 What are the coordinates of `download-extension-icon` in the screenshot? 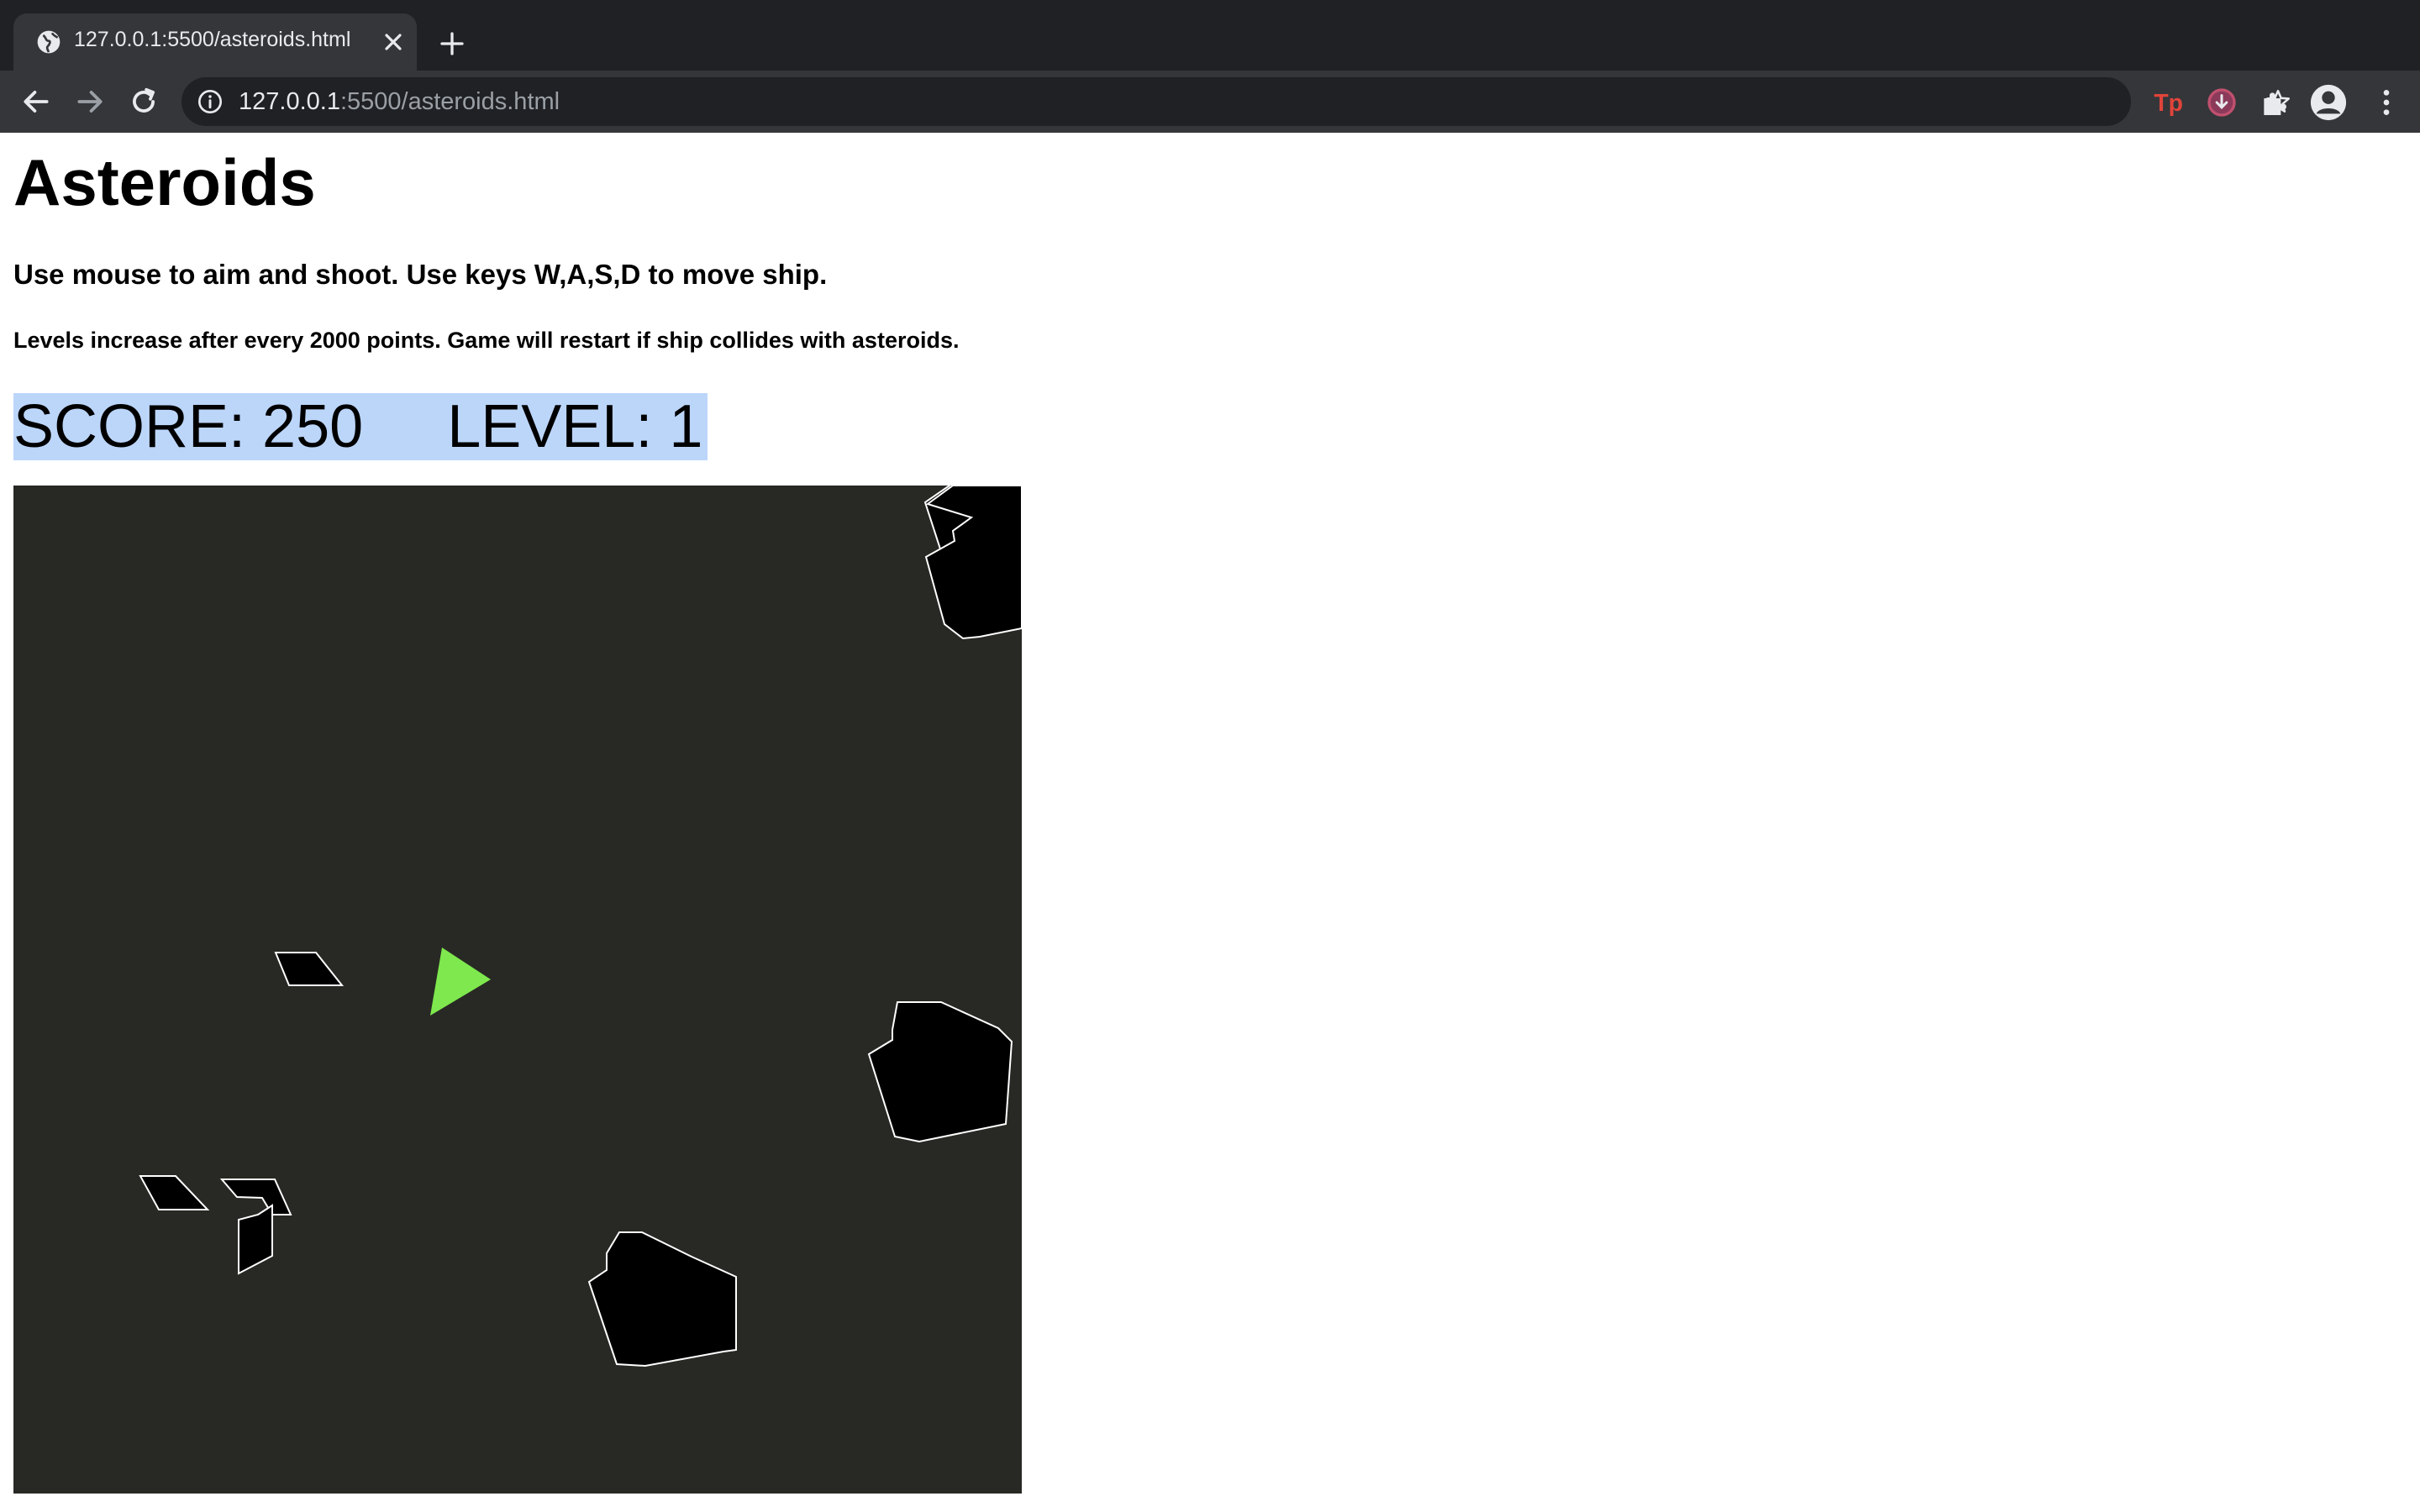 It's located at (2221, 102).